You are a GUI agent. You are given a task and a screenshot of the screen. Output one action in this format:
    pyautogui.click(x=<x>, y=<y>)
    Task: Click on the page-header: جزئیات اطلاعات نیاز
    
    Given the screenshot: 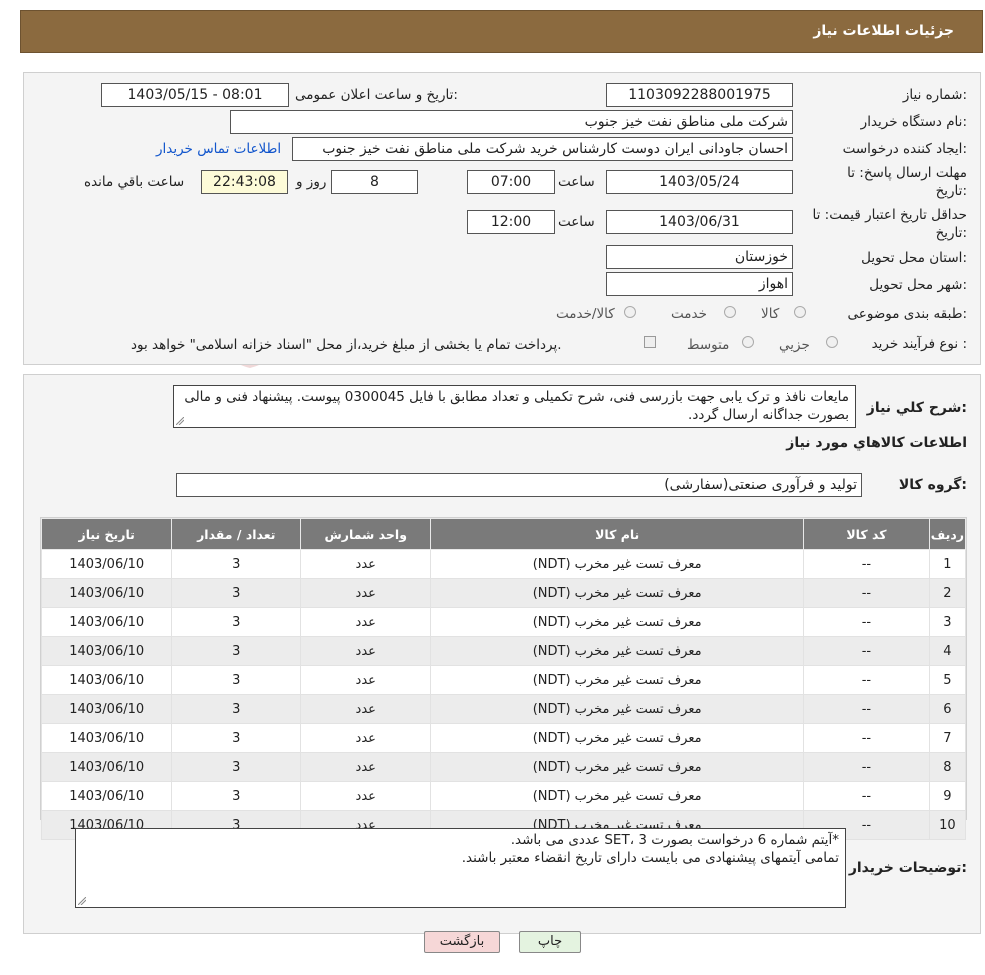 What is the action you would take?
    pyautogui.click(x=501, y=31)
    